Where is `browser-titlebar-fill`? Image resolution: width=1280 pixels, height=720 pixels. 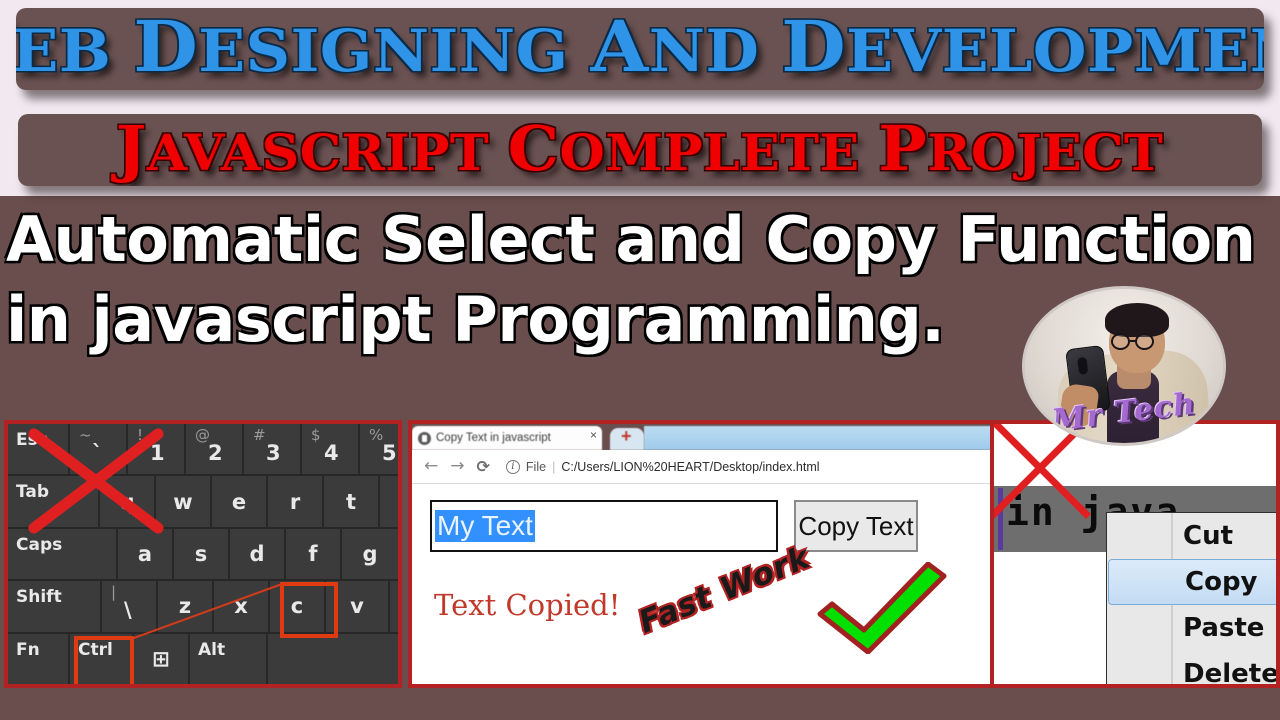 browser-titlebar-fill is located at coordinates (825, 438).